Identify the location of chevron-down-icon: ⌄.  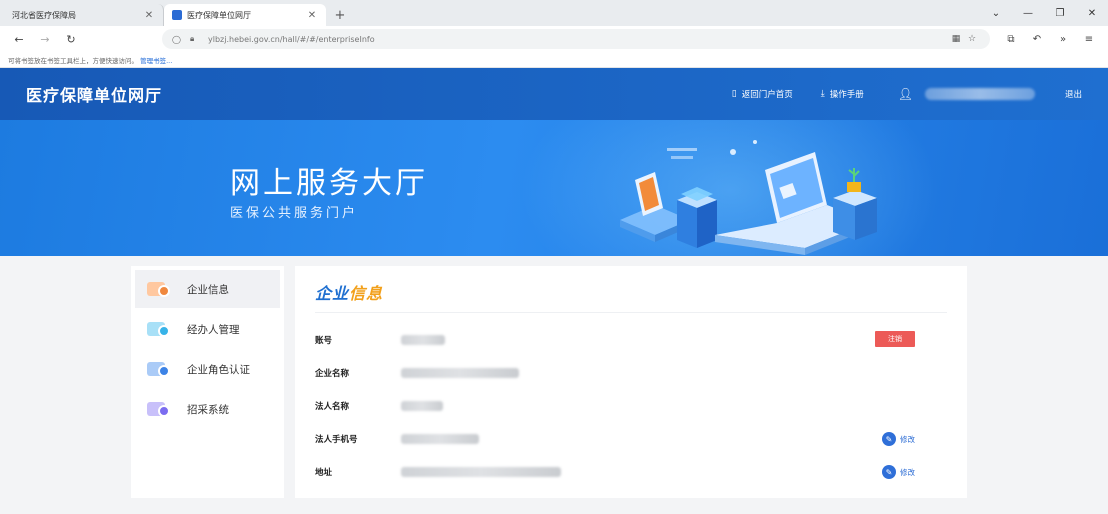
(996, 13).